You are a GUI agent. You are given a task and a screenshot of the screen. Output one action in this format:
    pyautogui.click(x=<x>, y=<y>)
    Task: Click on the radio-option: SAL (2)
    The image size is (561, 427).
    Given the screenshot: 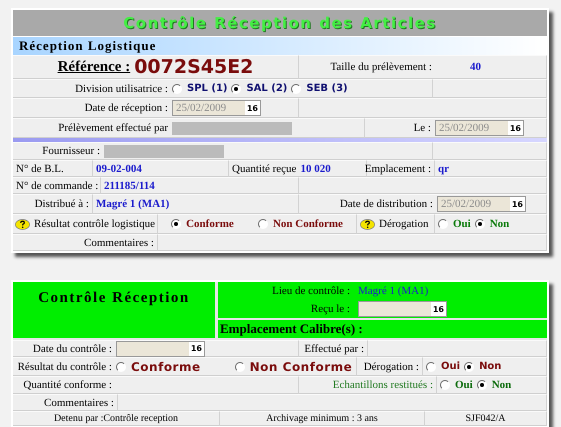 What is the action you would take?
    pyautogui.click(x=259, y=88)
    